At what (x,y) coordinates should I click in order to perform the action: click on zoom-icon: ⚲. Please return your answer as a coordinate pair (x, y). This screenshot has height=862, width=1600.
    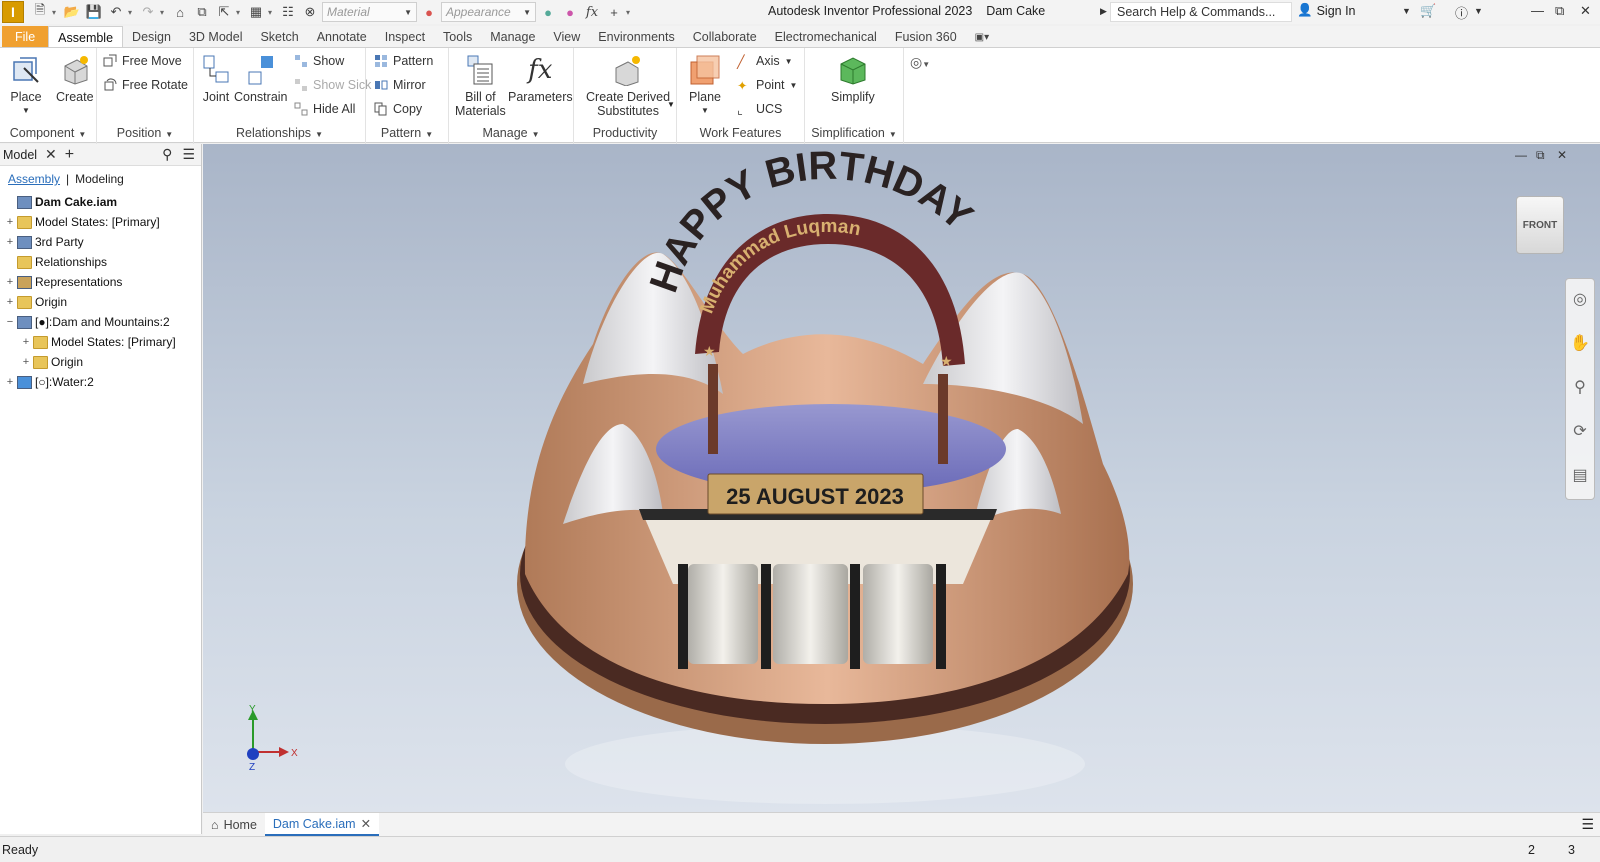
    Looking at the image, I should click on (1580, 387).